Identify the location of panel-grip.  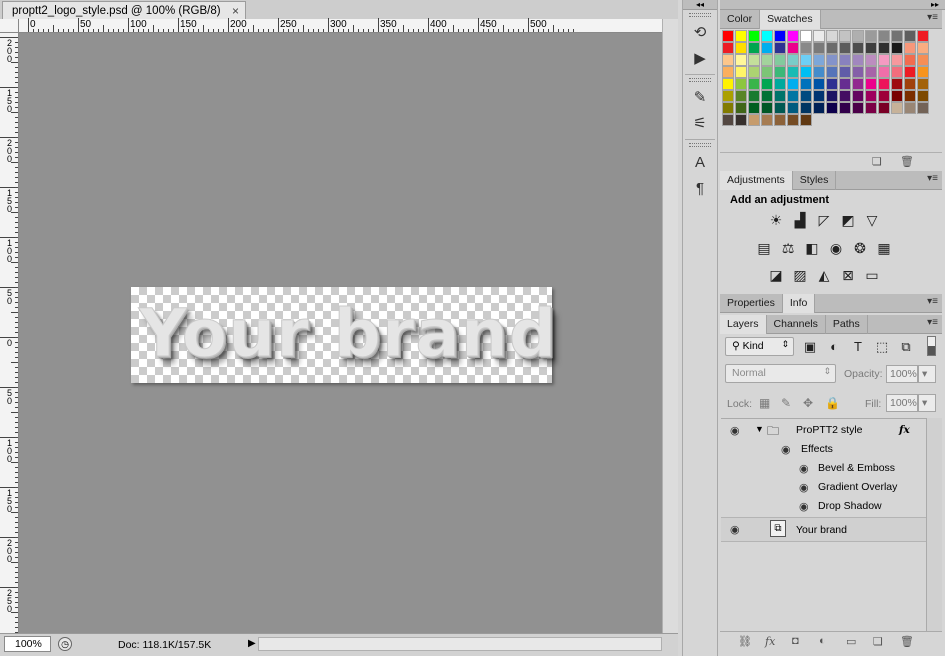
(700, 15).